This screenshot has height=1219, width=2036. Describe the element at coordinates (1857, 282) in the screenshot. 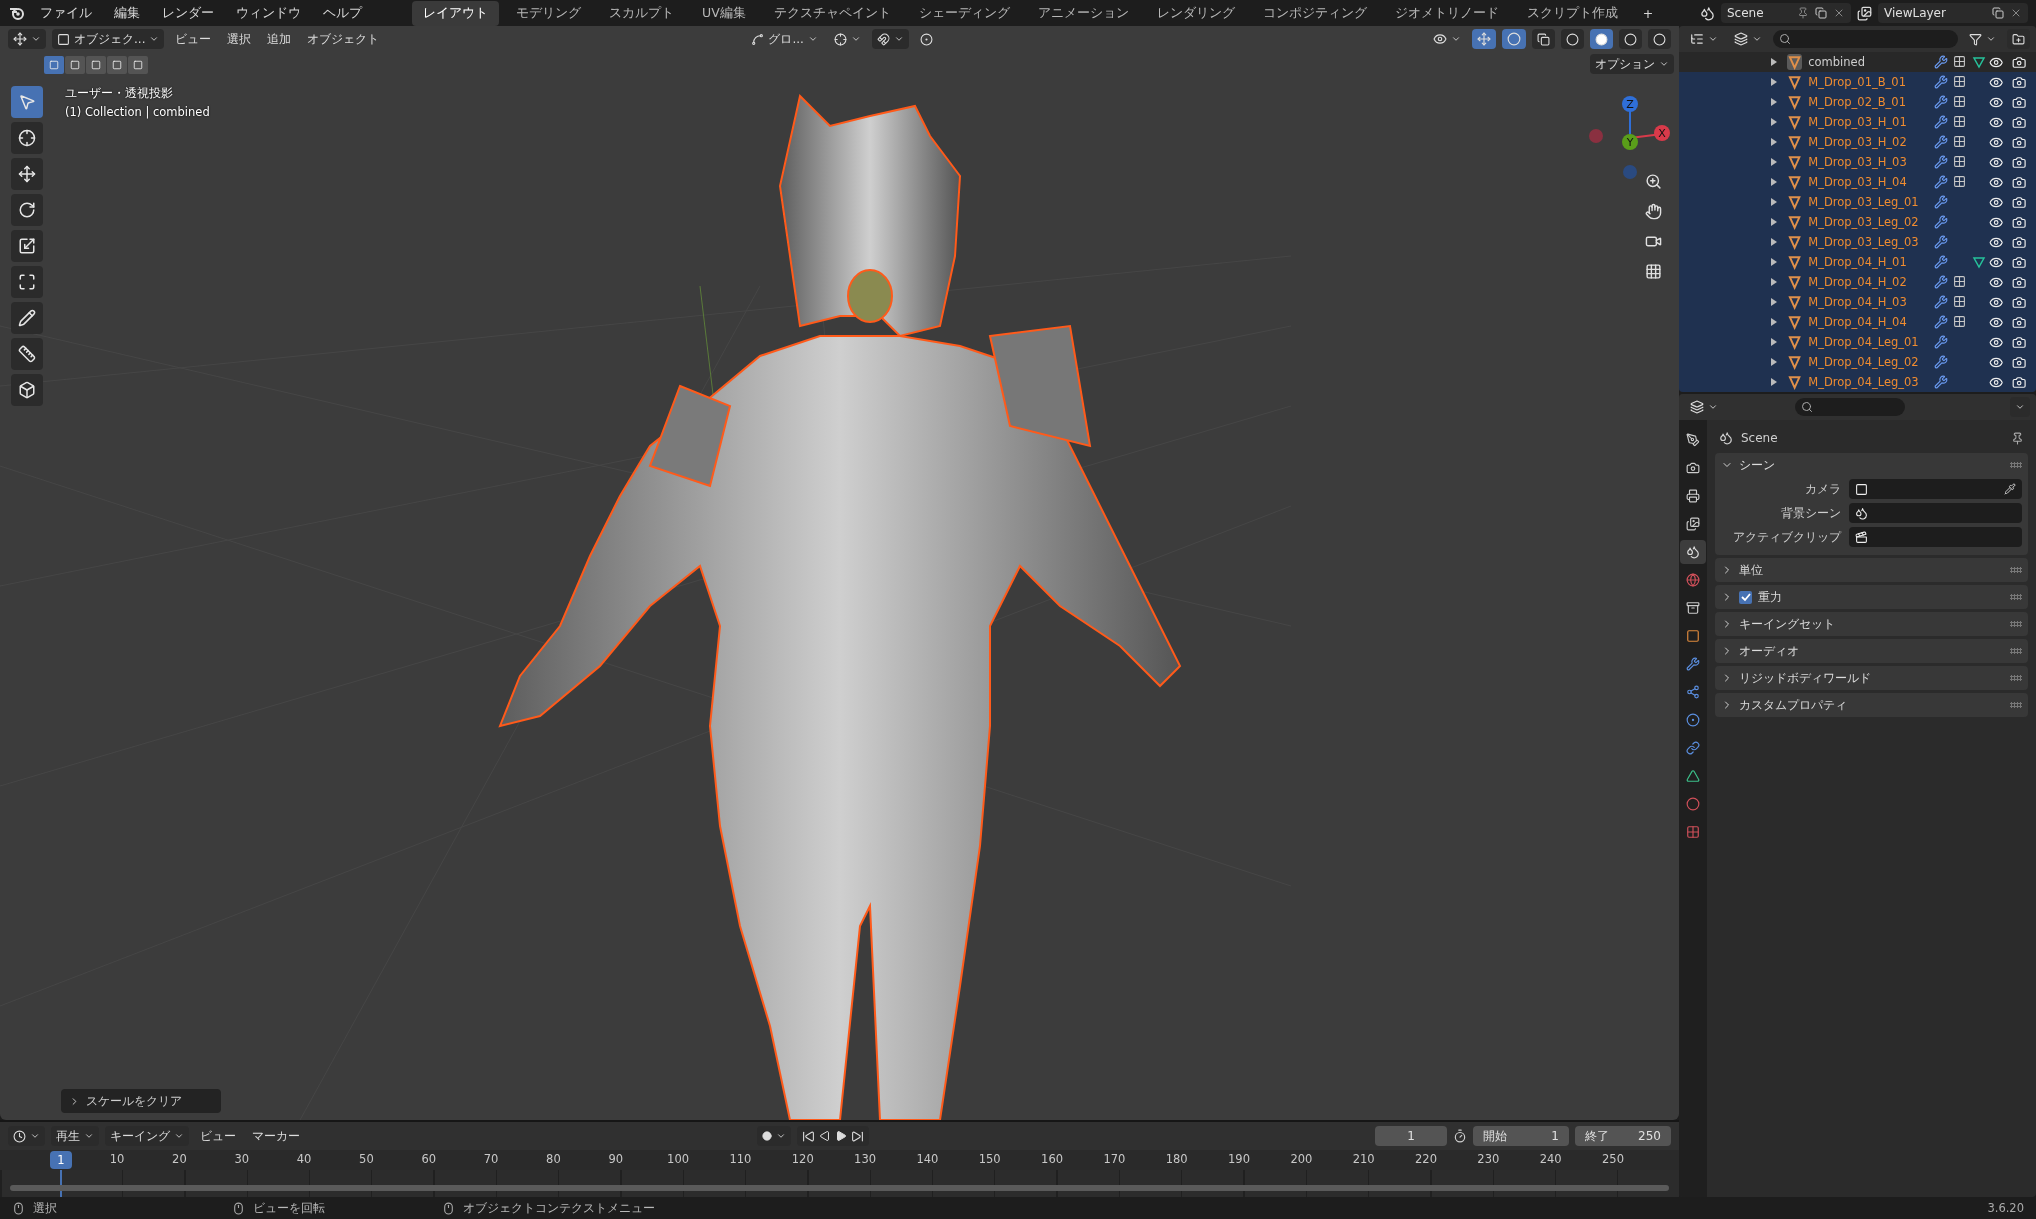

I see `outliner-row: M_Drop_04_H_02` at that location.